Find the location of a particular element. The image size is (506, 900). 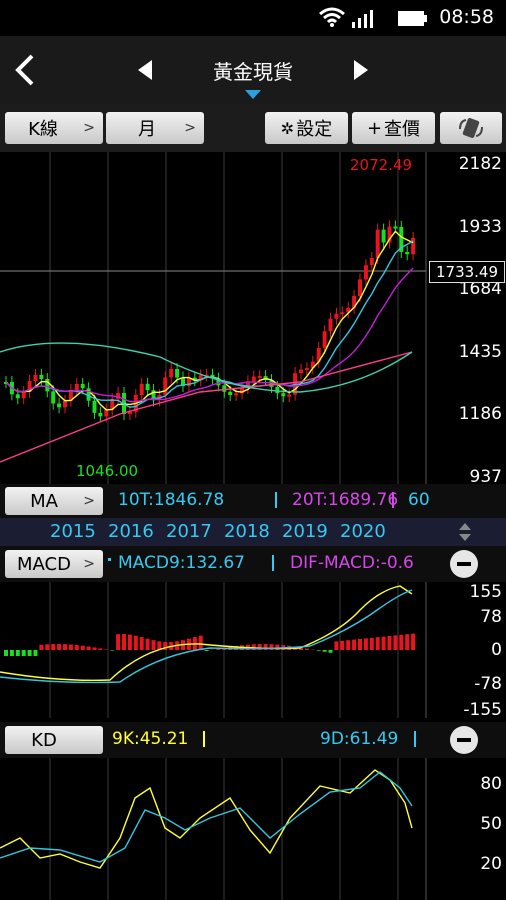

price-tick: 2182 is located at coordinates (480, 164).